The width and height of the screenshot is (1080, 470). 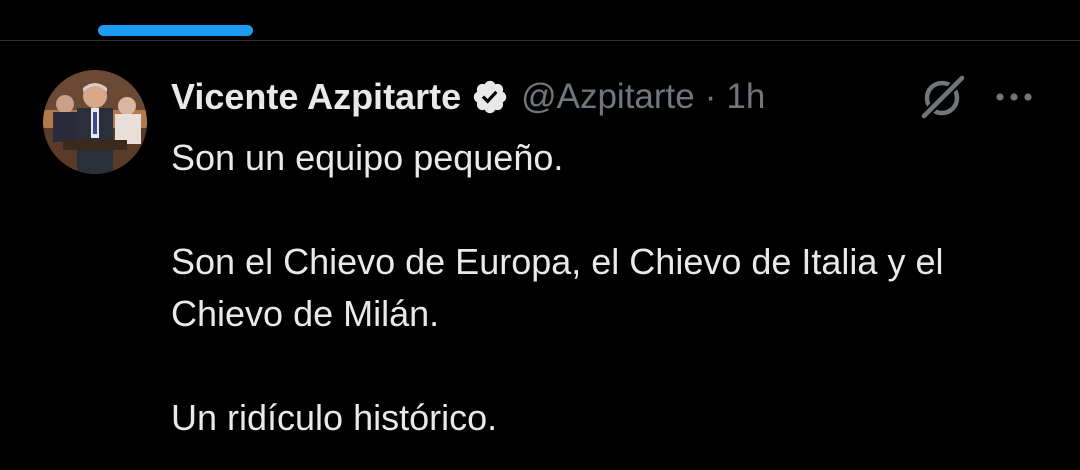 What do you see at coordinates (334, 417) in the screenshot?
I see `tweet-paragraph: Un ridículo histórico.` at bounding box center [334, 417].